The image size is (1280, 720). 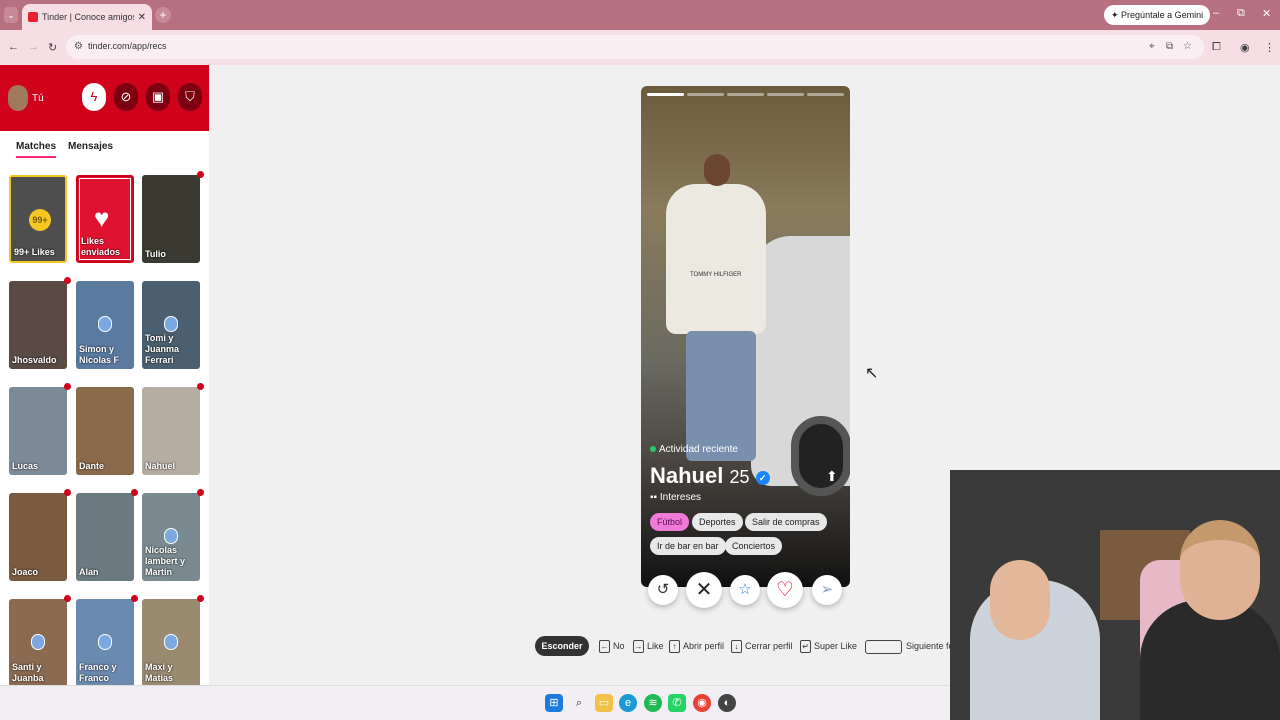 I want to click on person-hoodie: TOMMY HILFIGER, so click(x=716, y=259).